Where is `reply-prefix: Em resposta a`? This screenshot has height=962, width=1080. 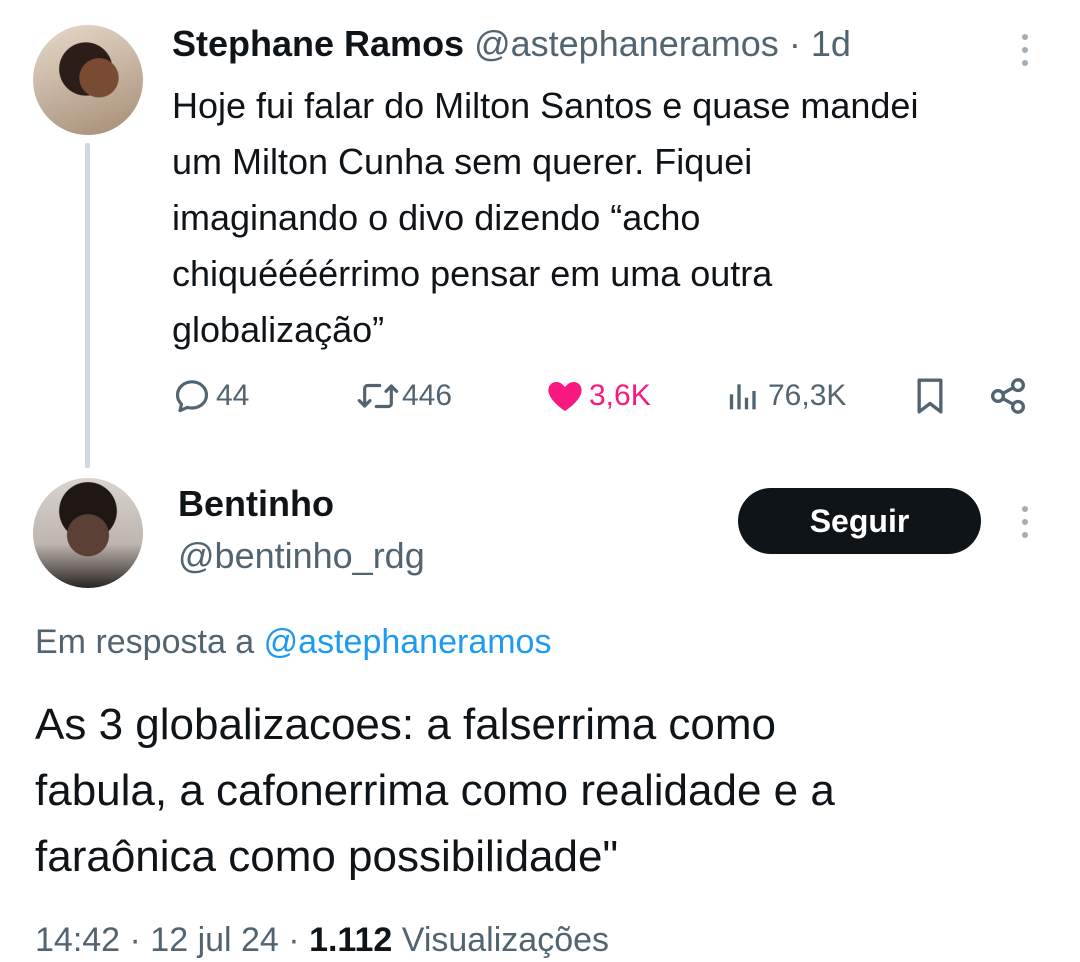 reply-prefix: Em resposta a is located at coordinates (145, 642).